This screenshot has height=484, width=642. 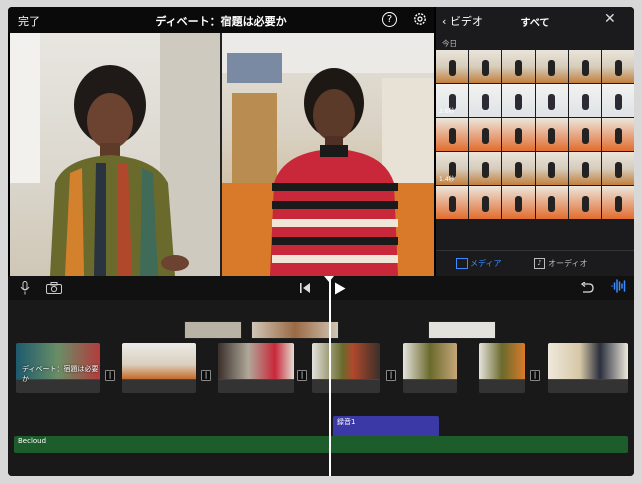 I want to click on title-clip-text: ディベート：宿題は必要か, so click(x=60, y=374).